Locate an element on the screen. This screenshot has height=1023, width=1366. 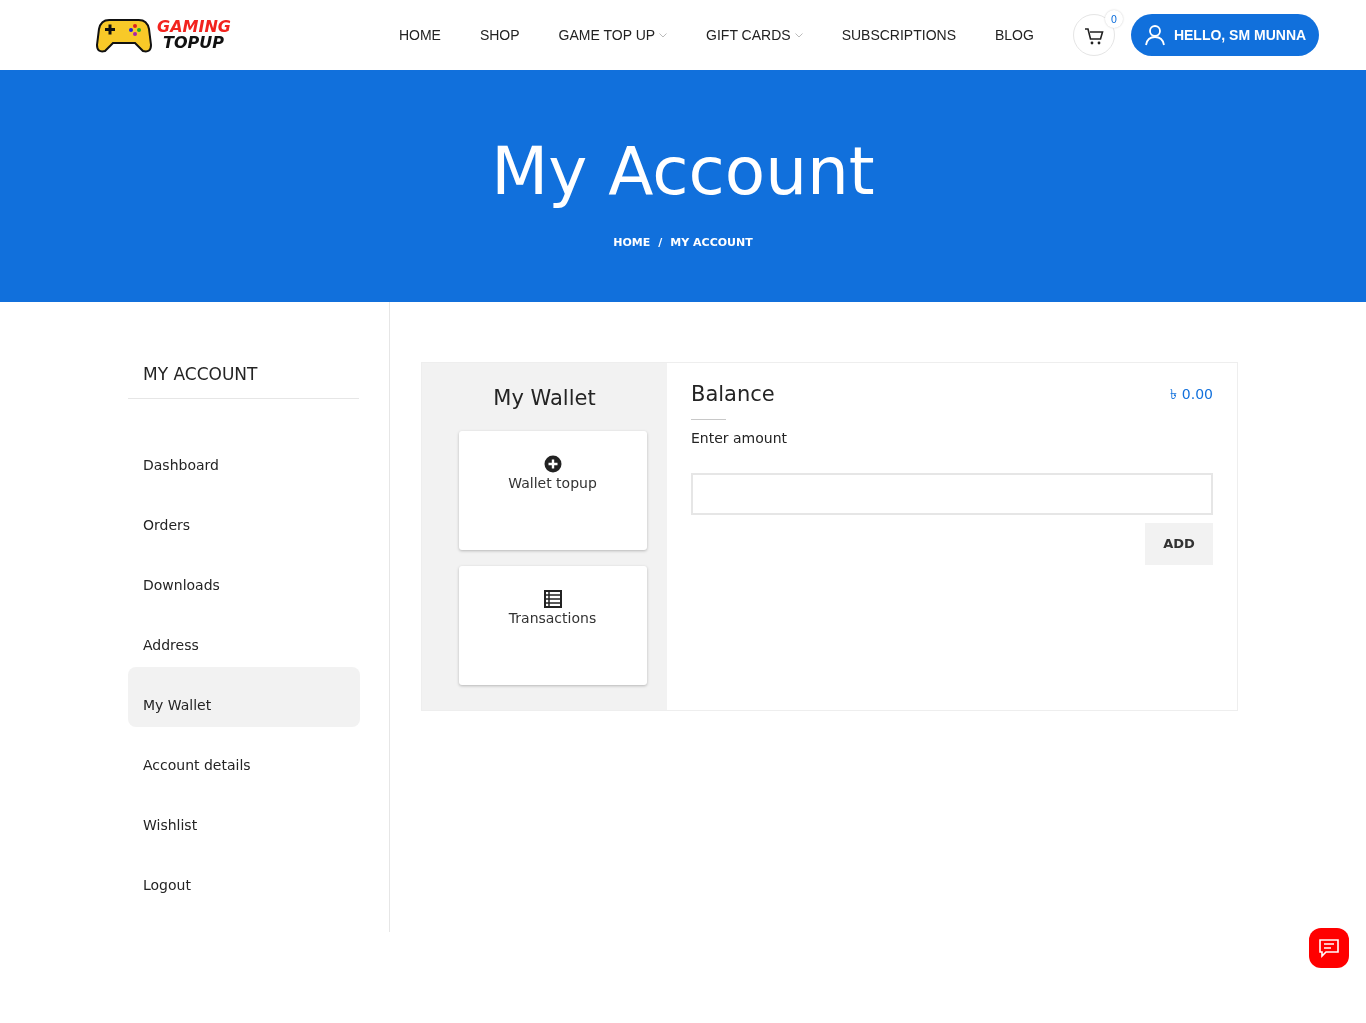
page-title: My Account is located at coordinates (683, 172).